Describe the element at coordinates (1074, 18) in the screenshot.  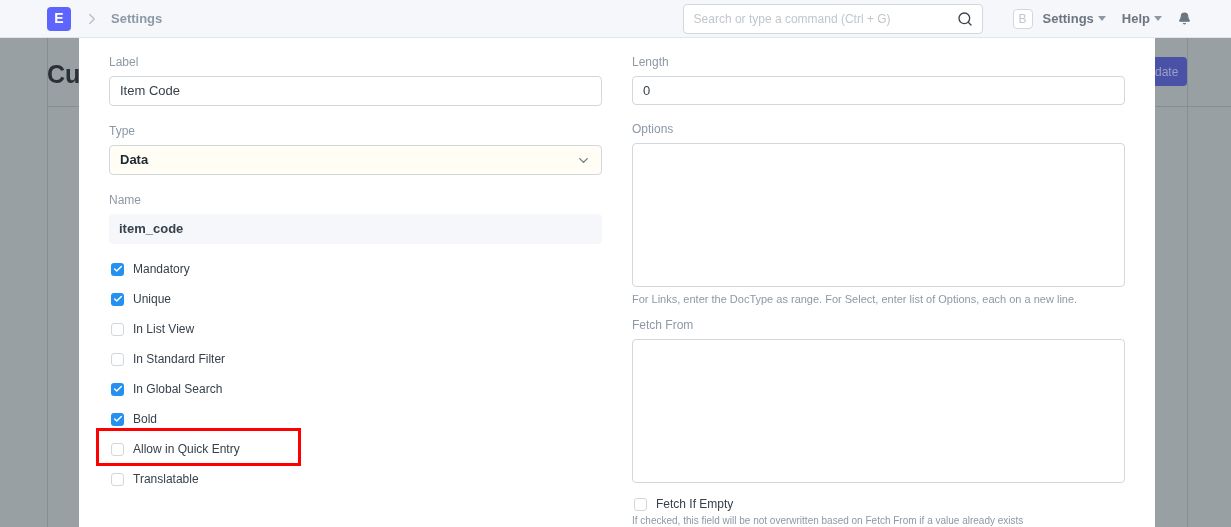
I see `dropdown-menu: Settings` at that location.